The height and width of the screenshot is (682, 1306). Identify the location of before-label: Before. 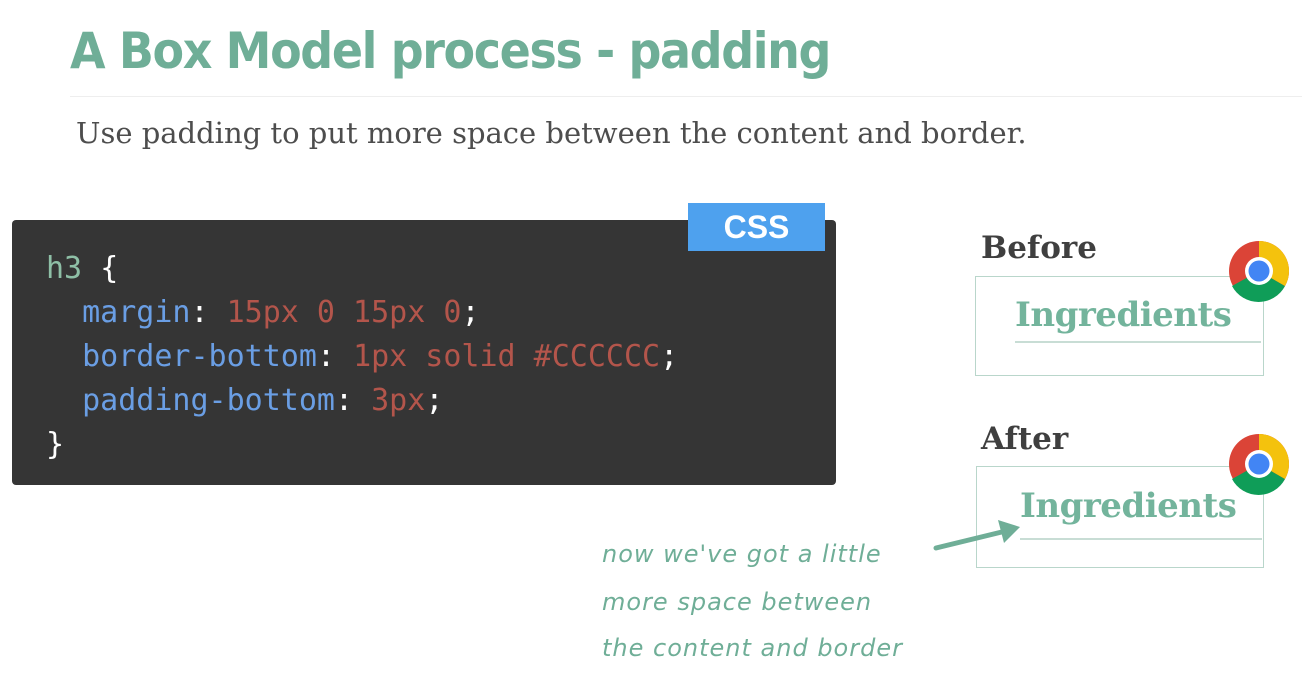
(1039, 248).